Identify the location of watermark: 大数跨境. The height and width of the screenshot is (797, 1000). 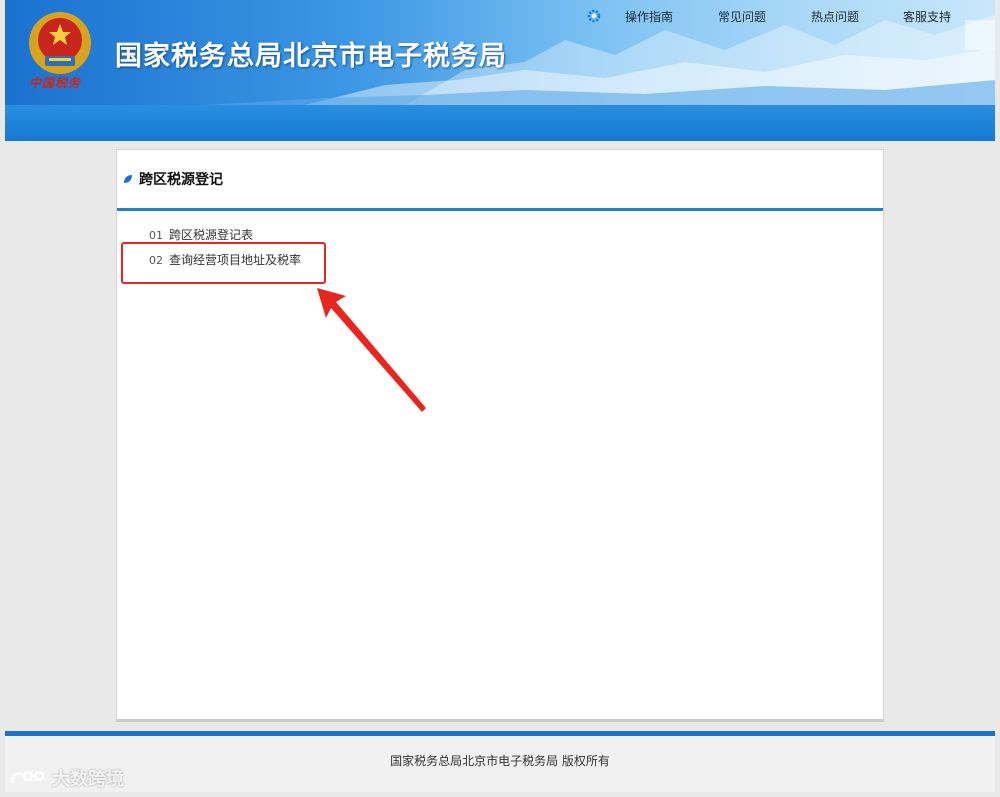
(66, 778).